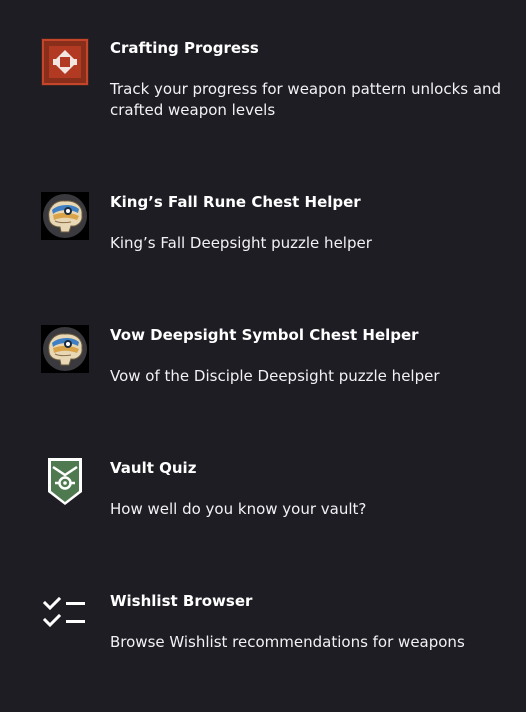 The height and width of the screenshot is (712, 526). Describe the element at coordinates (238, 509) in the screenshot. I see `tool-description: How well do you know your vault?` at that location.